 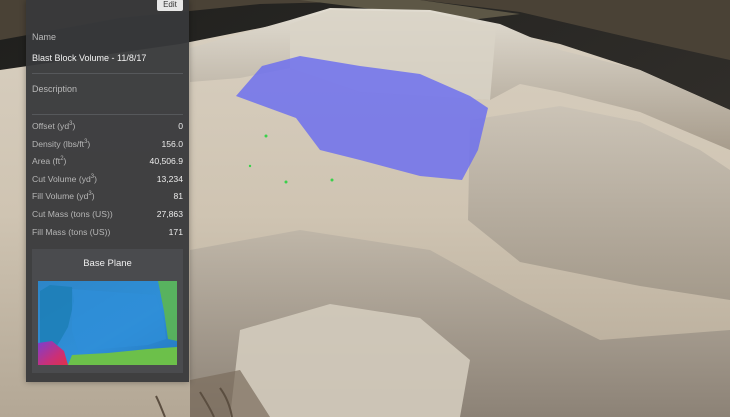 What do you see at coordinates (175, 231) in the screenshot?
I see `stat-value: 171` at bounding box center [175, 231].